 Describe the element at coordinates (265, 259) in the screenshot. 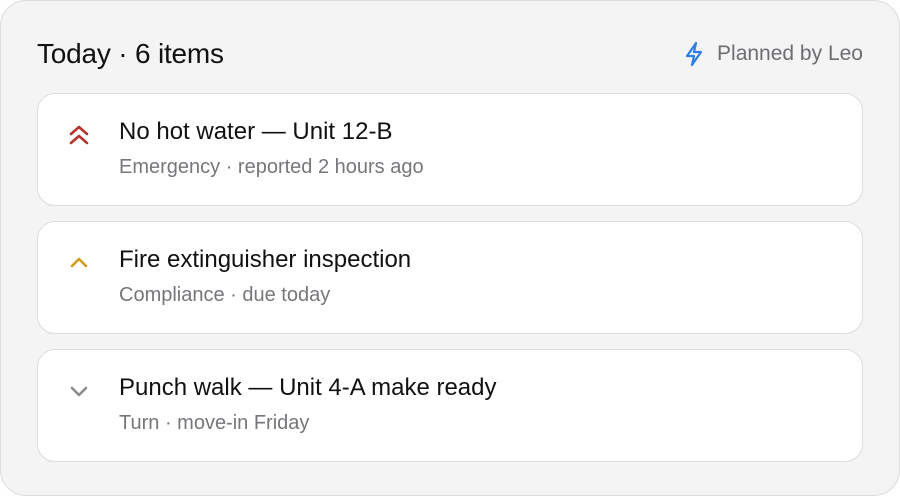

I see `task-title: Fire extinguisher inspection` at that location.